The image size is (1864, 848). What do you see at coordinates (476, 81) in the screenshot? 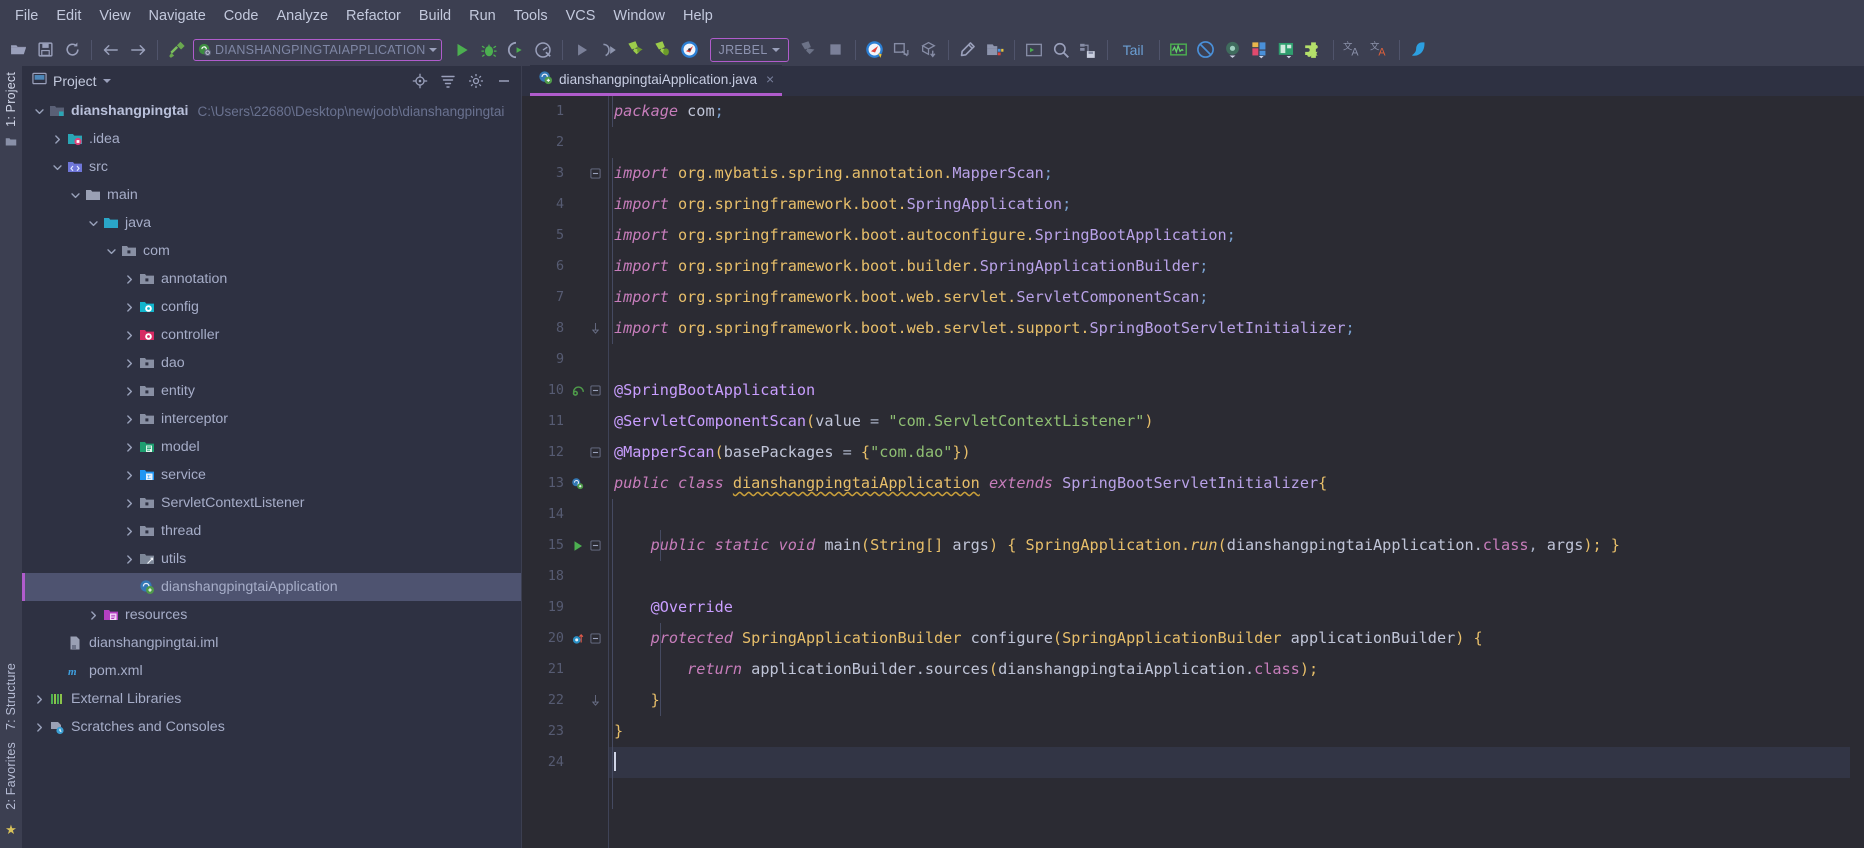
I see `settings-gear-icon` at bounding box center [476, 81].